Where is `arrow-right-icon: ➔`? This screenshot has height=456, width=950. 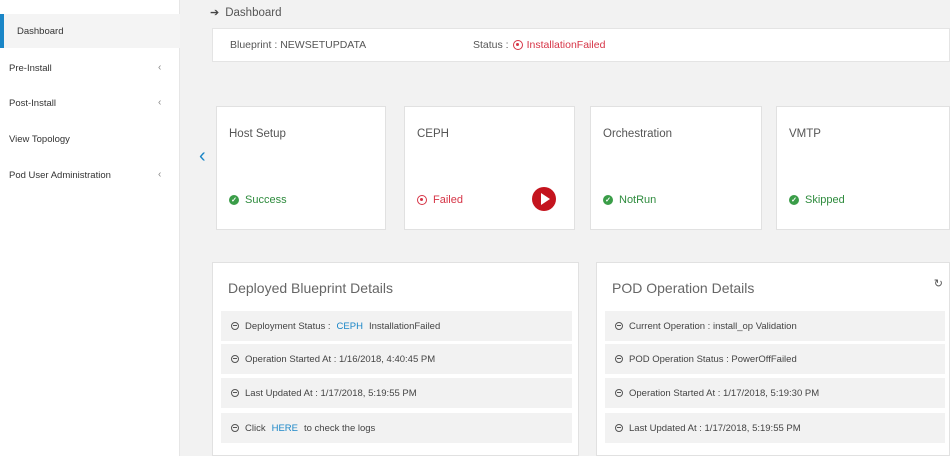
arrow-right-icon: ➔ is located at coordinates (215, 13).